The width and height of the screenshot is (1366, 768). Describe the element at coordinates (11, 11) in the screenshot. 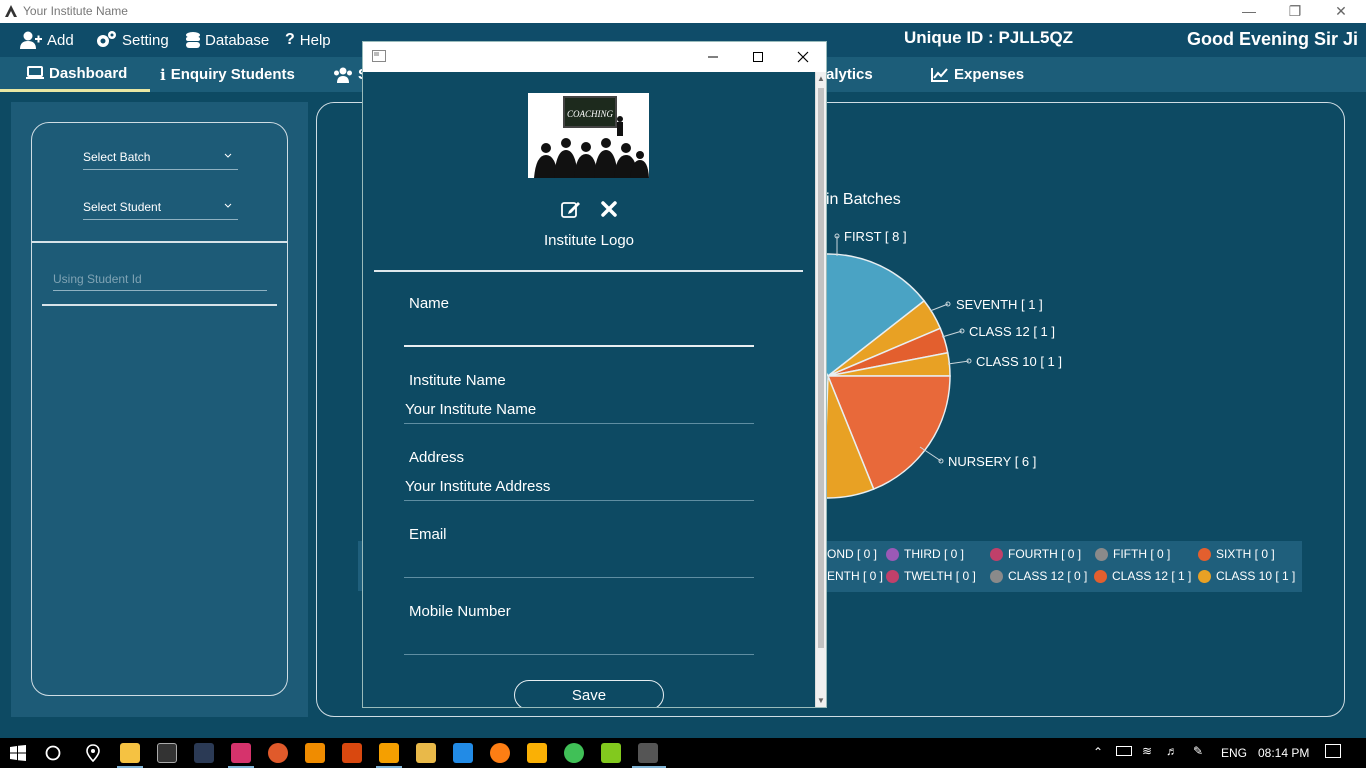

I see `app-icon` at that location.